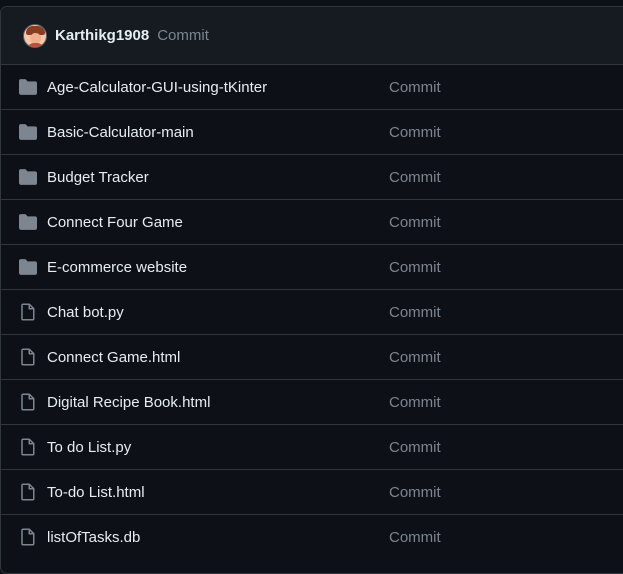 This screenshot has width=623, height=574. I want to click on file-link: To do List.py, so click(89, 447).